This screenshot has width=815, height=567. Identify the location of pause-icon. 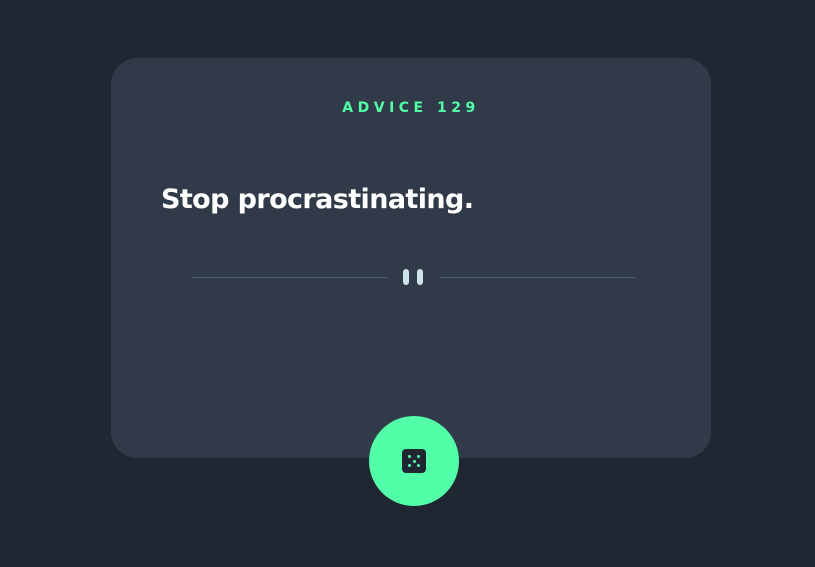
(413, 277).